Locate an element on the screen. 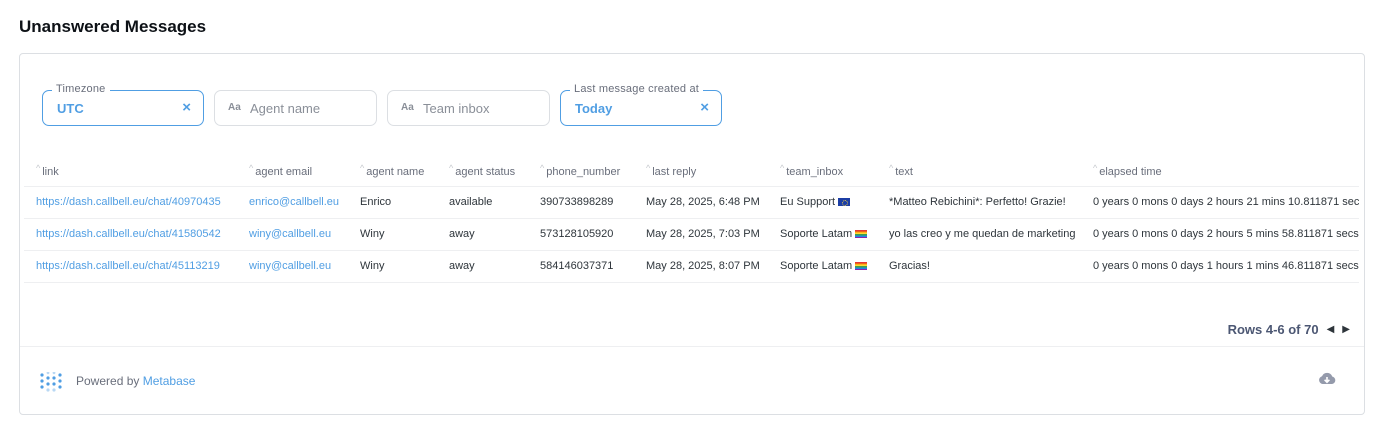  column-header: ^ elapsed time is located at coordinates (1220, 171).